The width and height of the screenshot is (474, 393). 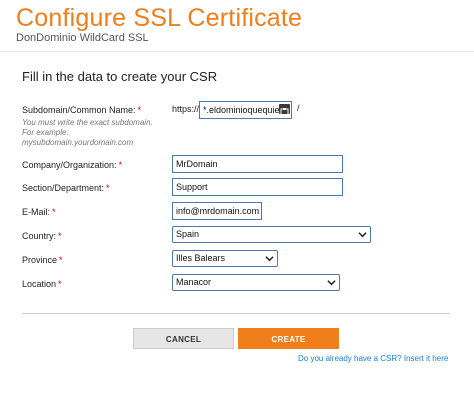 I want to click on province-select: Illes Balears, so click(x=225, y=258).